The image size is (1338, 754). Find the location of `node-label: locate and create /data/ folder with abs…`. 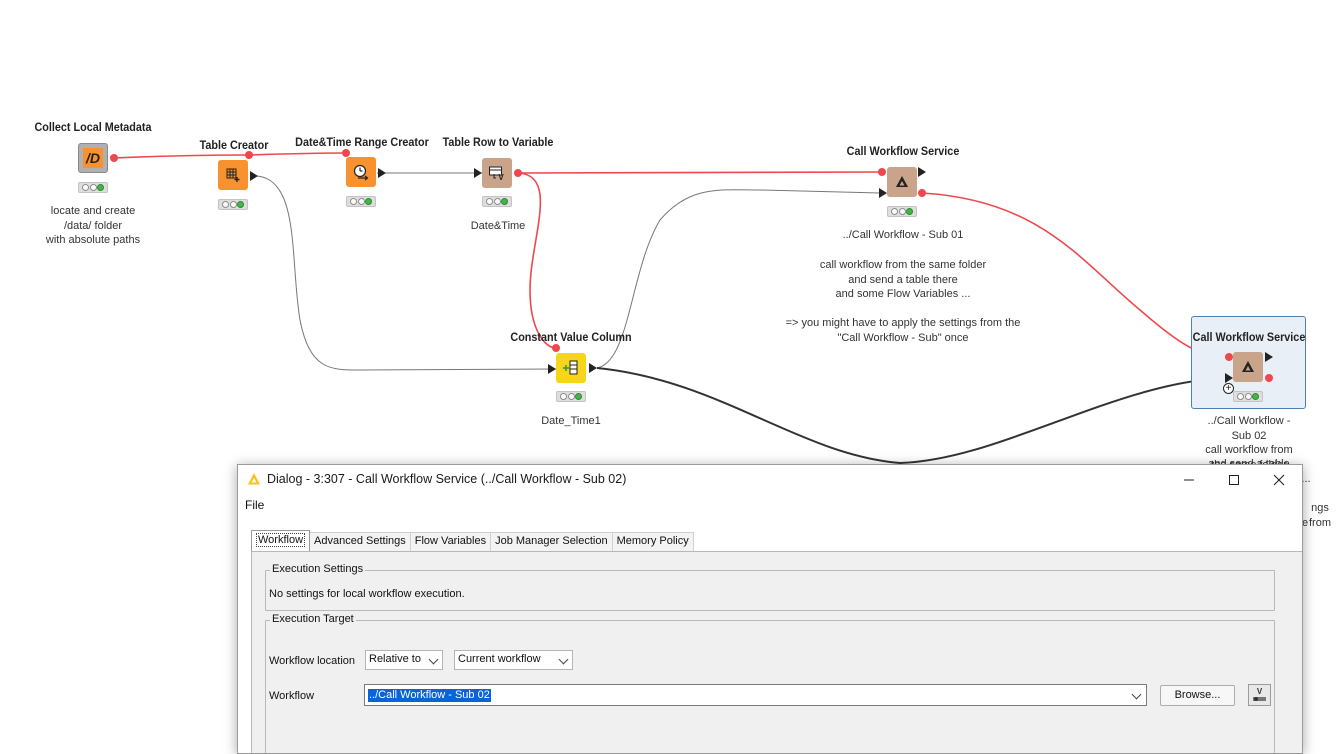

node-label: locate and create /data/ folder with abs… is located at coordinates (93, 225).